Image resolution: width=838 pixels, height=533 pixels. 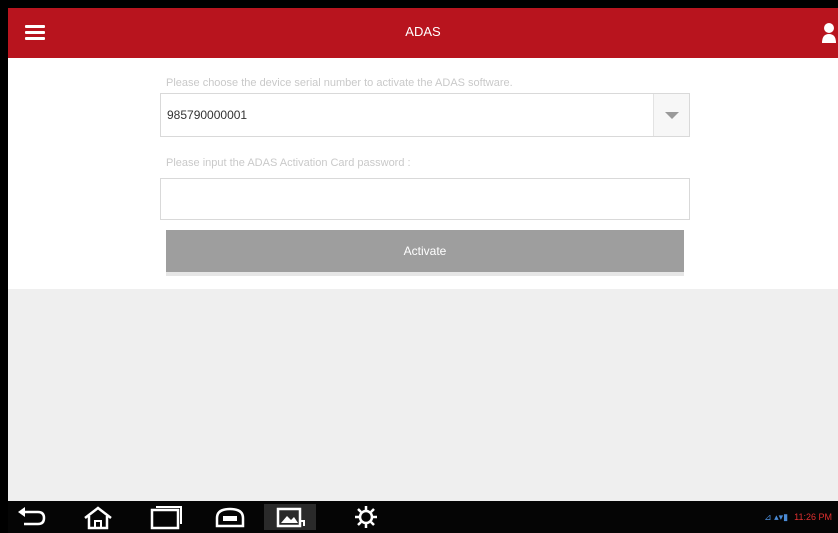 What do you see at coordinates (166, 517) in the screenshot?
I see `recent-apps-icon` at bounding box center [166, 517].